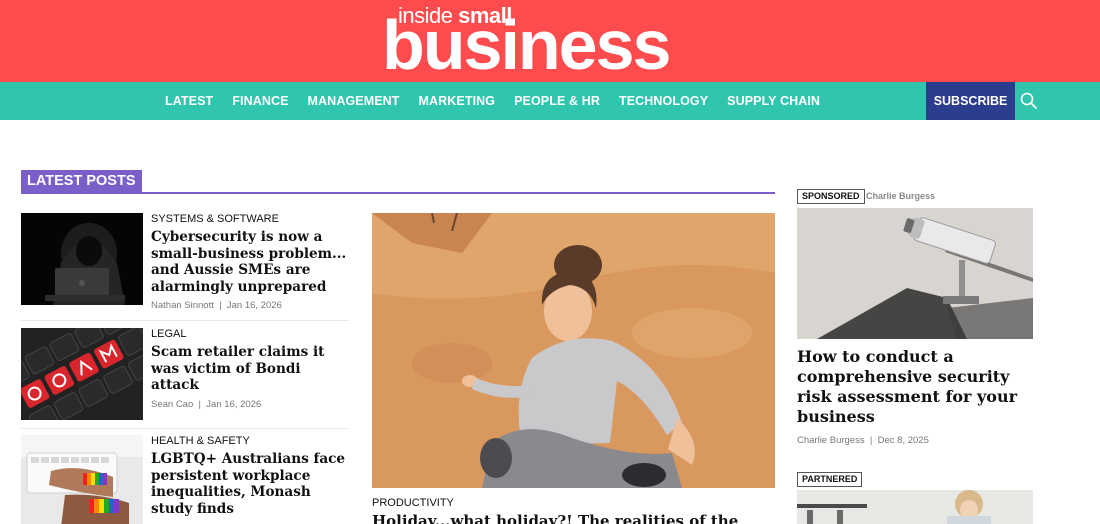  What do you see at coordinates (182, 305) in the screenshot?
I see `post-author: Nathan Sinnott` at bounding box center [182, 305].